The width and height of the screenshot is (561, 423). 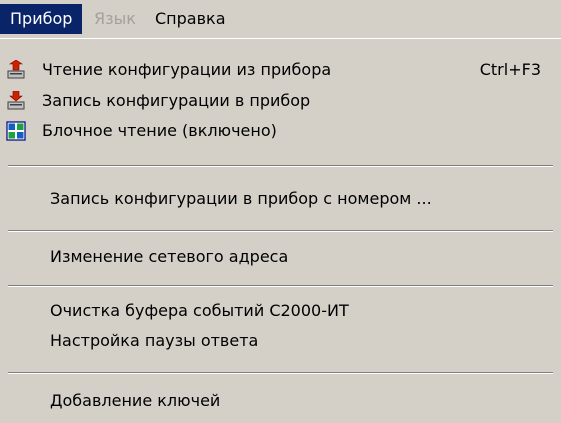 I want to click on menu-yazyk: Язык, so click(x=115, y=19).